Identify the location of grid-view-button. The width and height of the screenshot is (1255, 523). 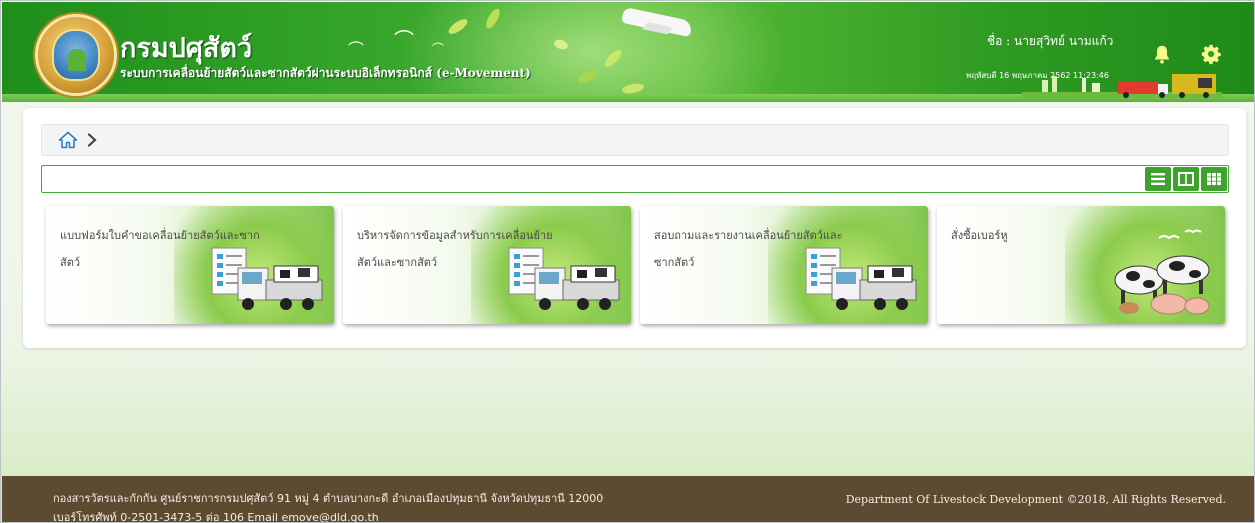
(1214, 179).